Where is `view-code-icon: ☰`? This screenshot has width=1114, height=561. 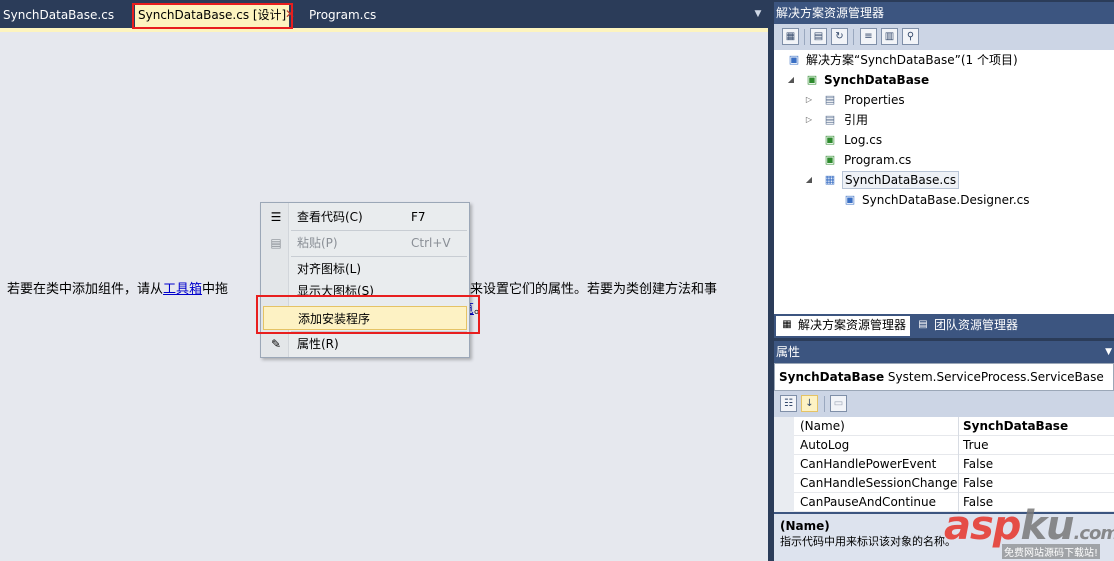
view-code-icon: ☰ is located at coordinates (276, 217).